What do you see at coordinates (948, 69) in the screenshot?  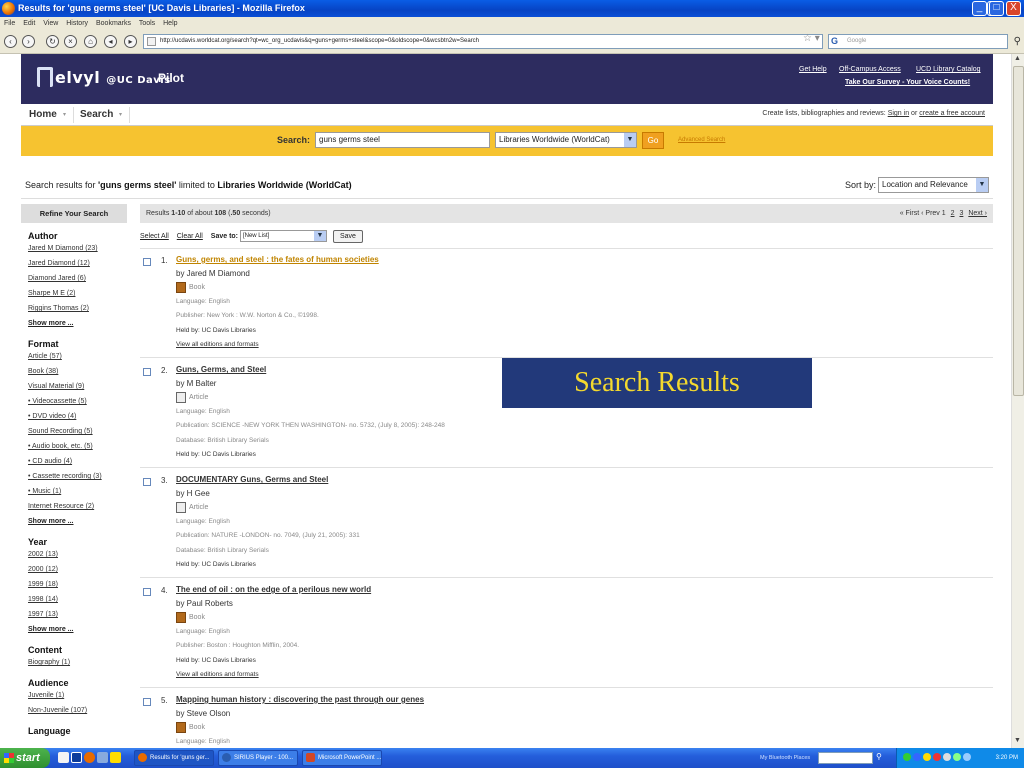 I see `ucd-library-catalog-link: UCD Library Catalog` at bounding box center [948, 69].